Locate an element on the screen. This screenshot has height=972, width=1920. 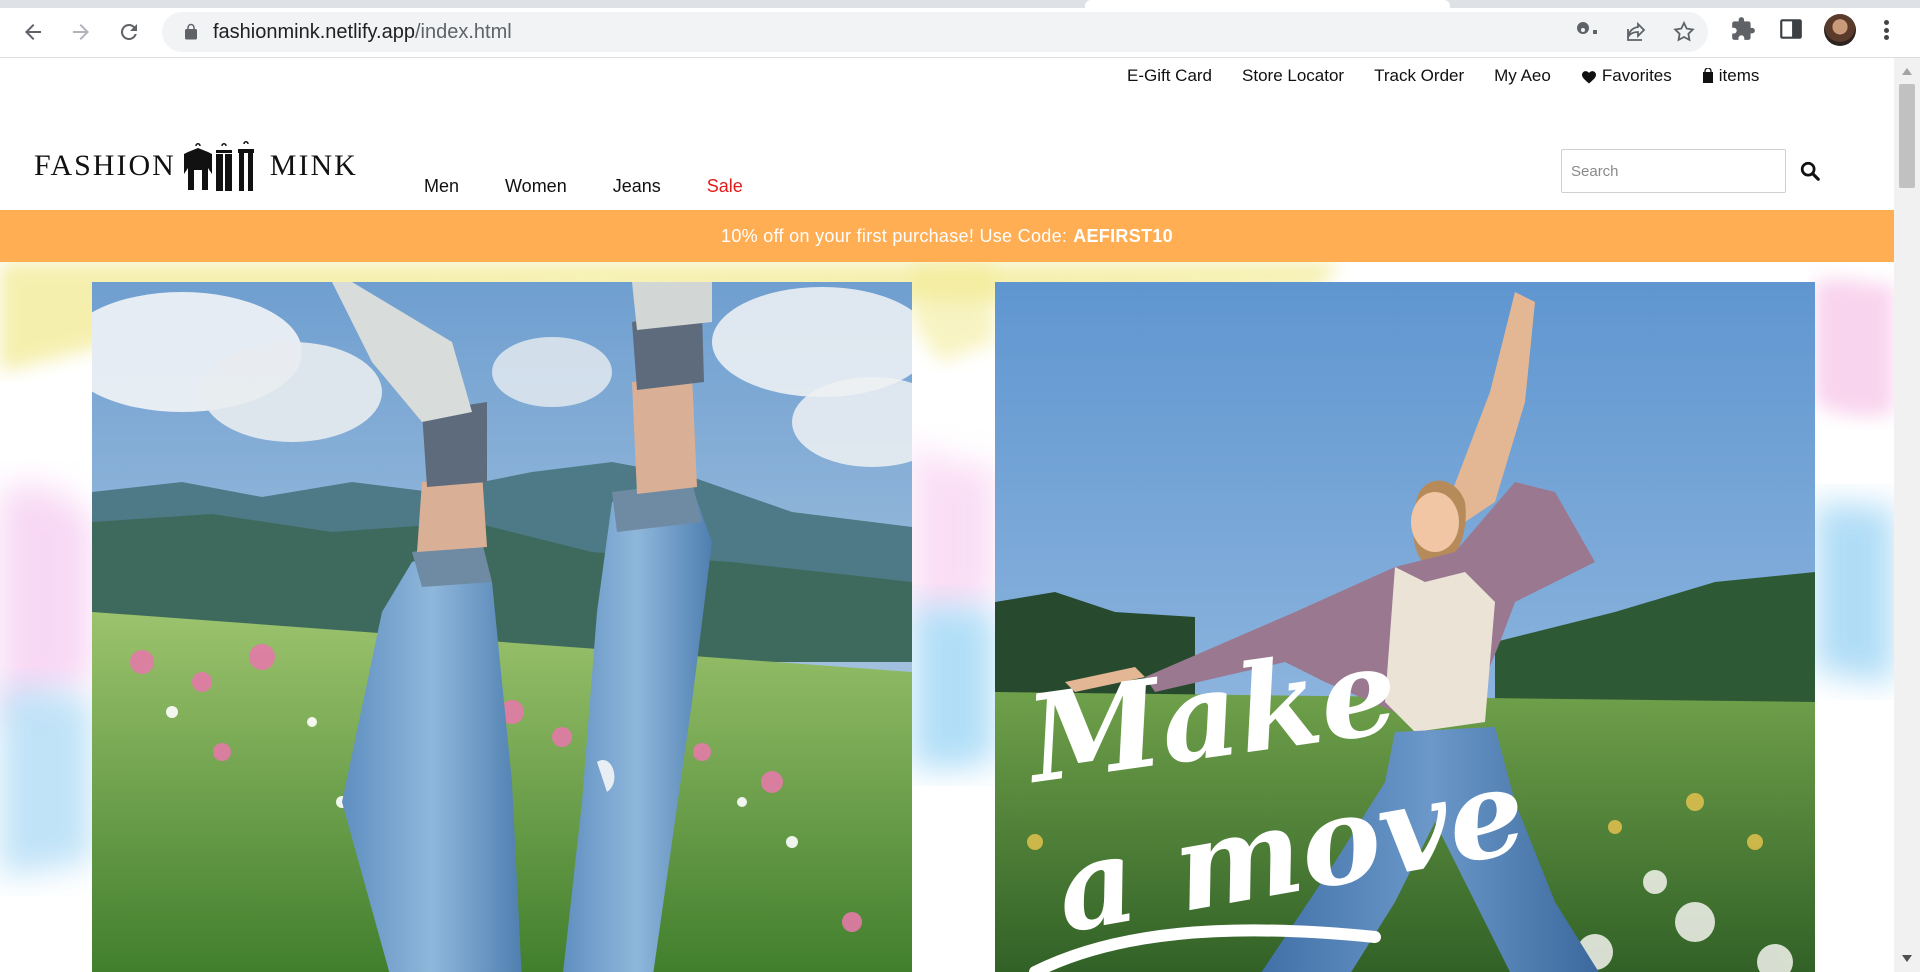
store-locator-link: Store Locator is located at coordinates (1293, 76).